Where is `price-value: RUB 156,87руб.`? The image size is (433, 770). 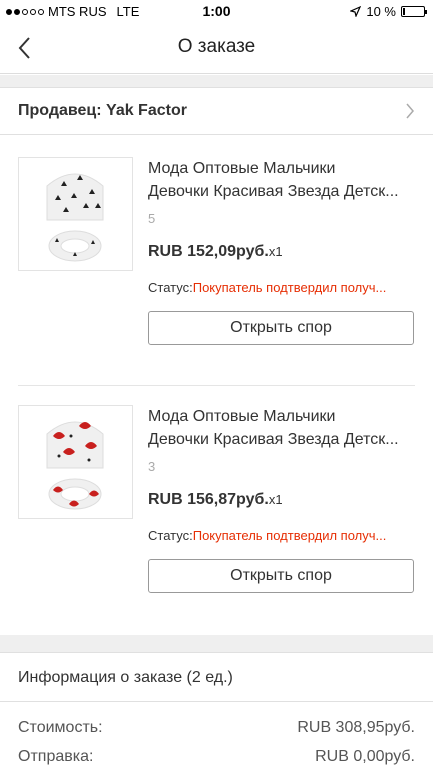 price-value: RUB 156,87руб. is located at coordinates (208, 499).